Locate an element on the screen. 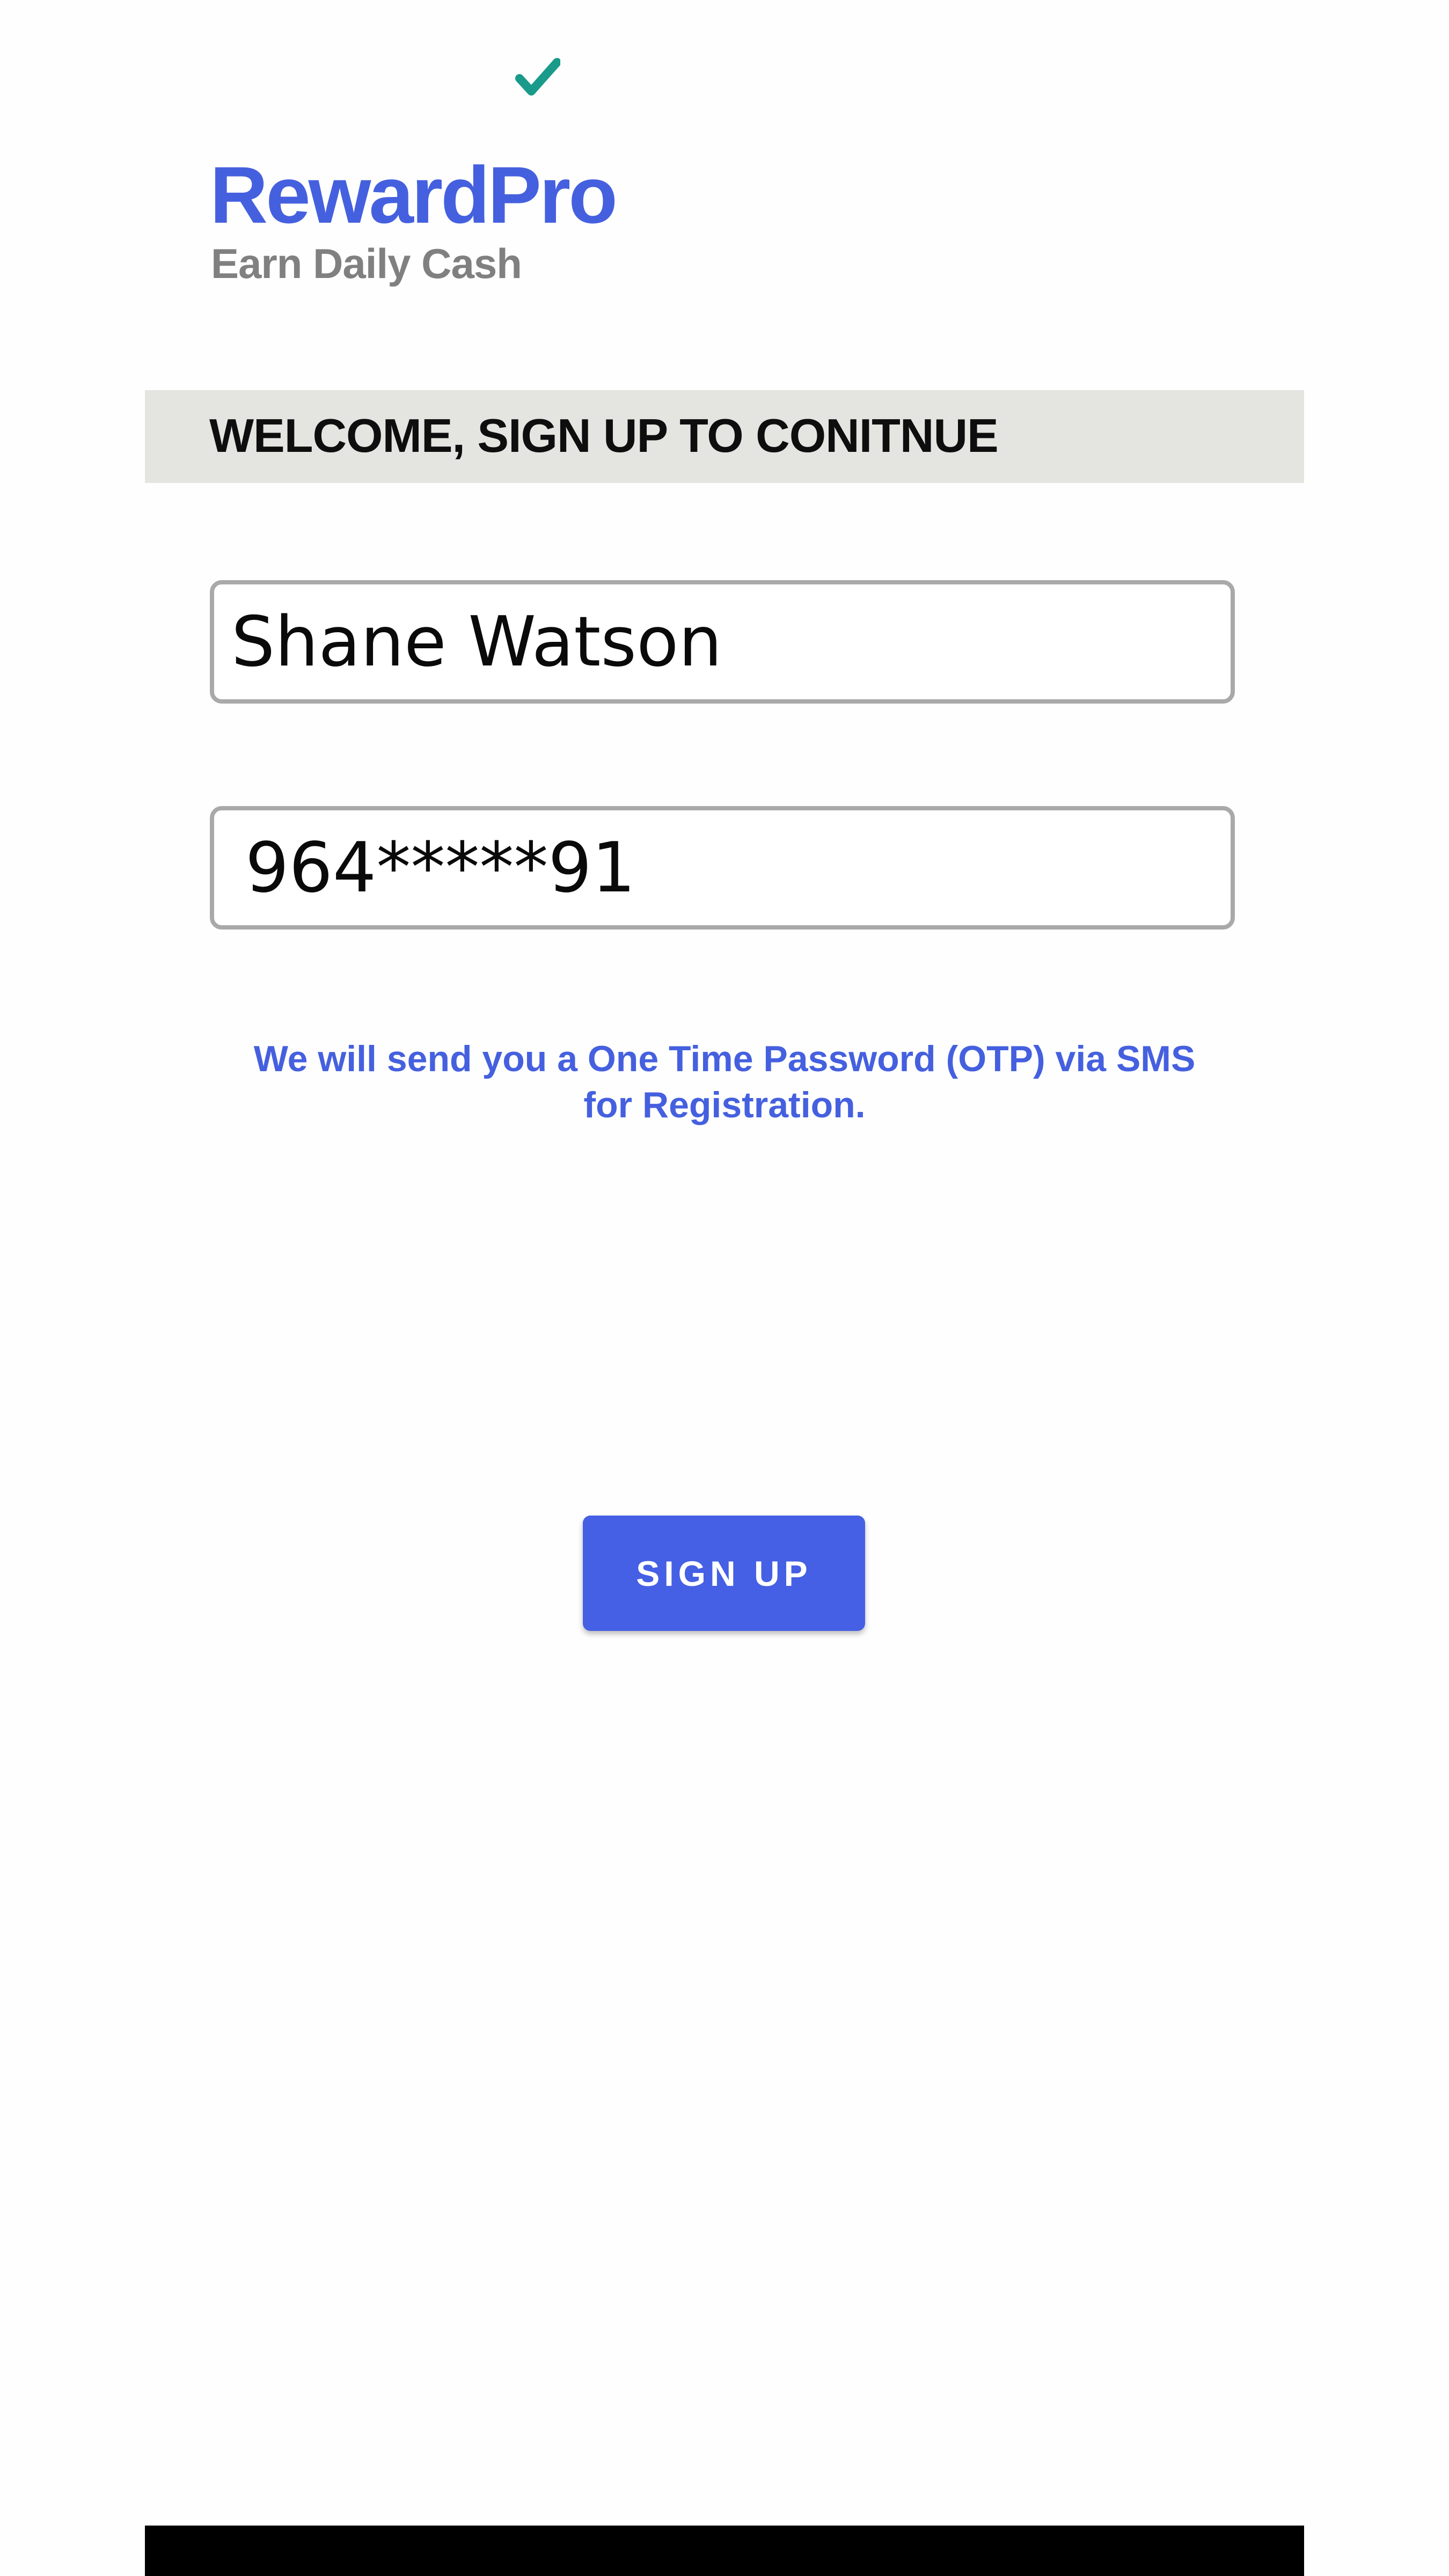  logo-subtitle: Earn Daily Cash is located at coordinates (366, 263).